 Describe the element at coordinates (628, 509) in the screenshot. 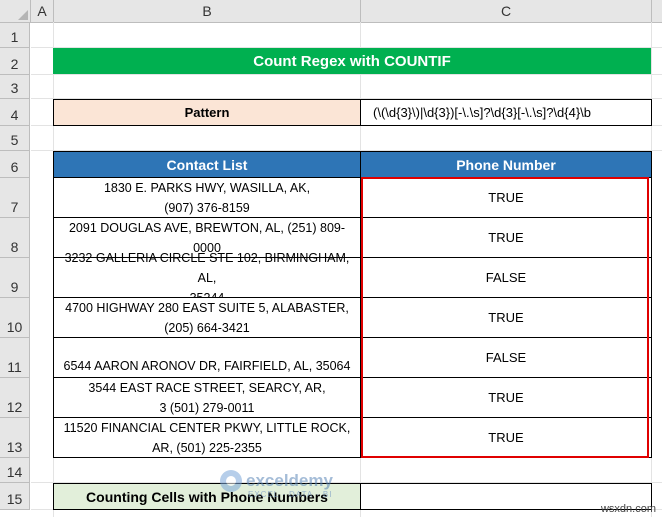

I see `site-credit: wsxdn.com` at that location.